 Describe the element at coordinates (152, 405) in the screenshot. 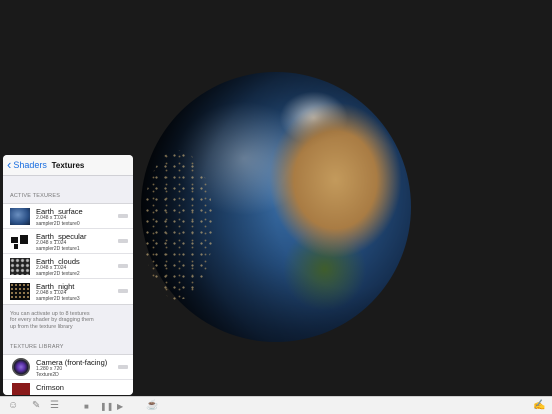

I see `teapot-icon: ☕` at that location.